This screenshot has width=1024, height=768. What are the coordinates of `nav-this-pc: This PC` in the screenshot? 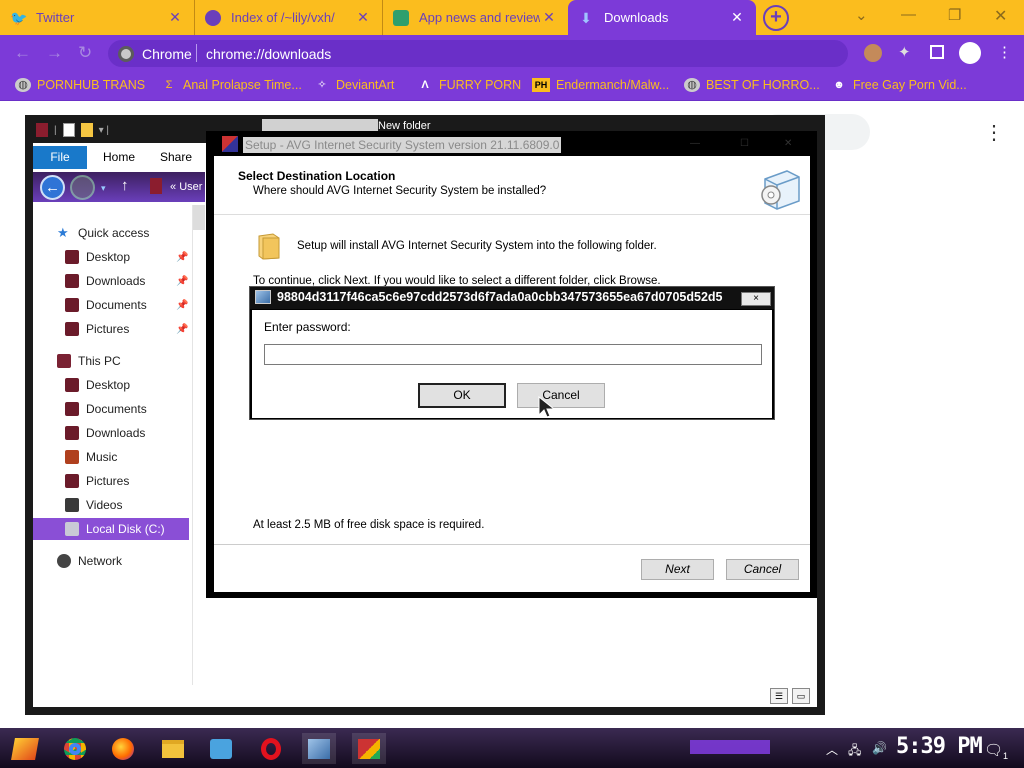 It's located at (89, 361).